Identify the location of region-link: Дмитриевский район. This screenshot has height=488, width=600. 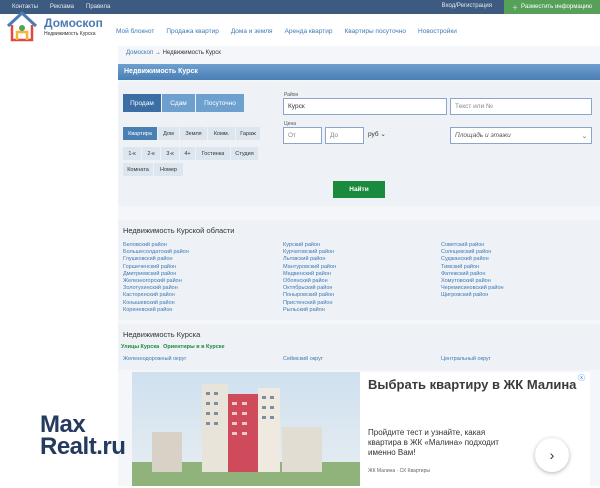
(156, 274).